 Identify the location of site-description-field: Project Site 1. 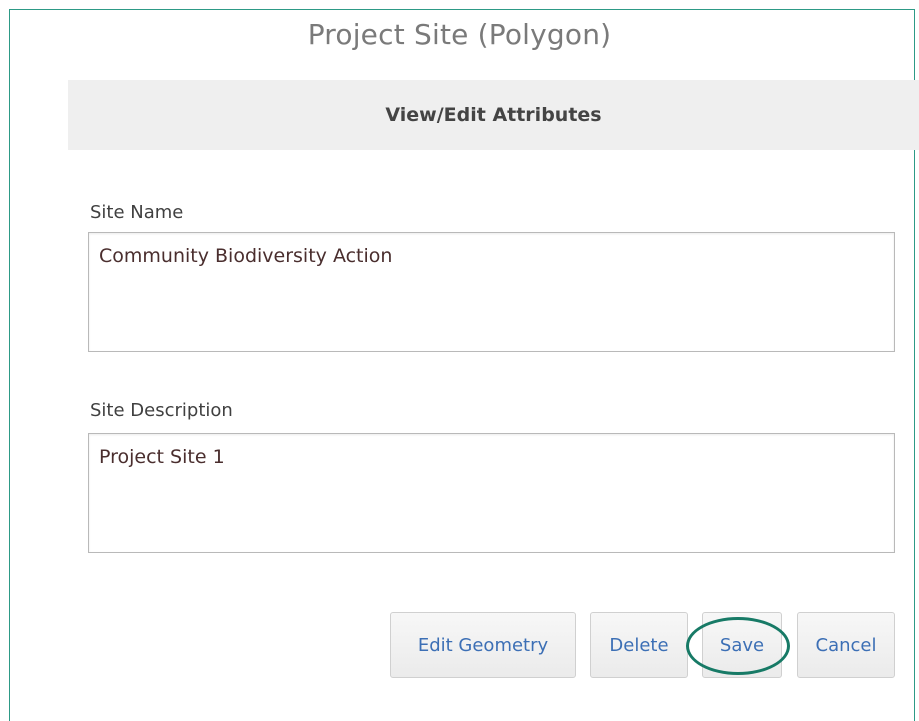
(491, 493).